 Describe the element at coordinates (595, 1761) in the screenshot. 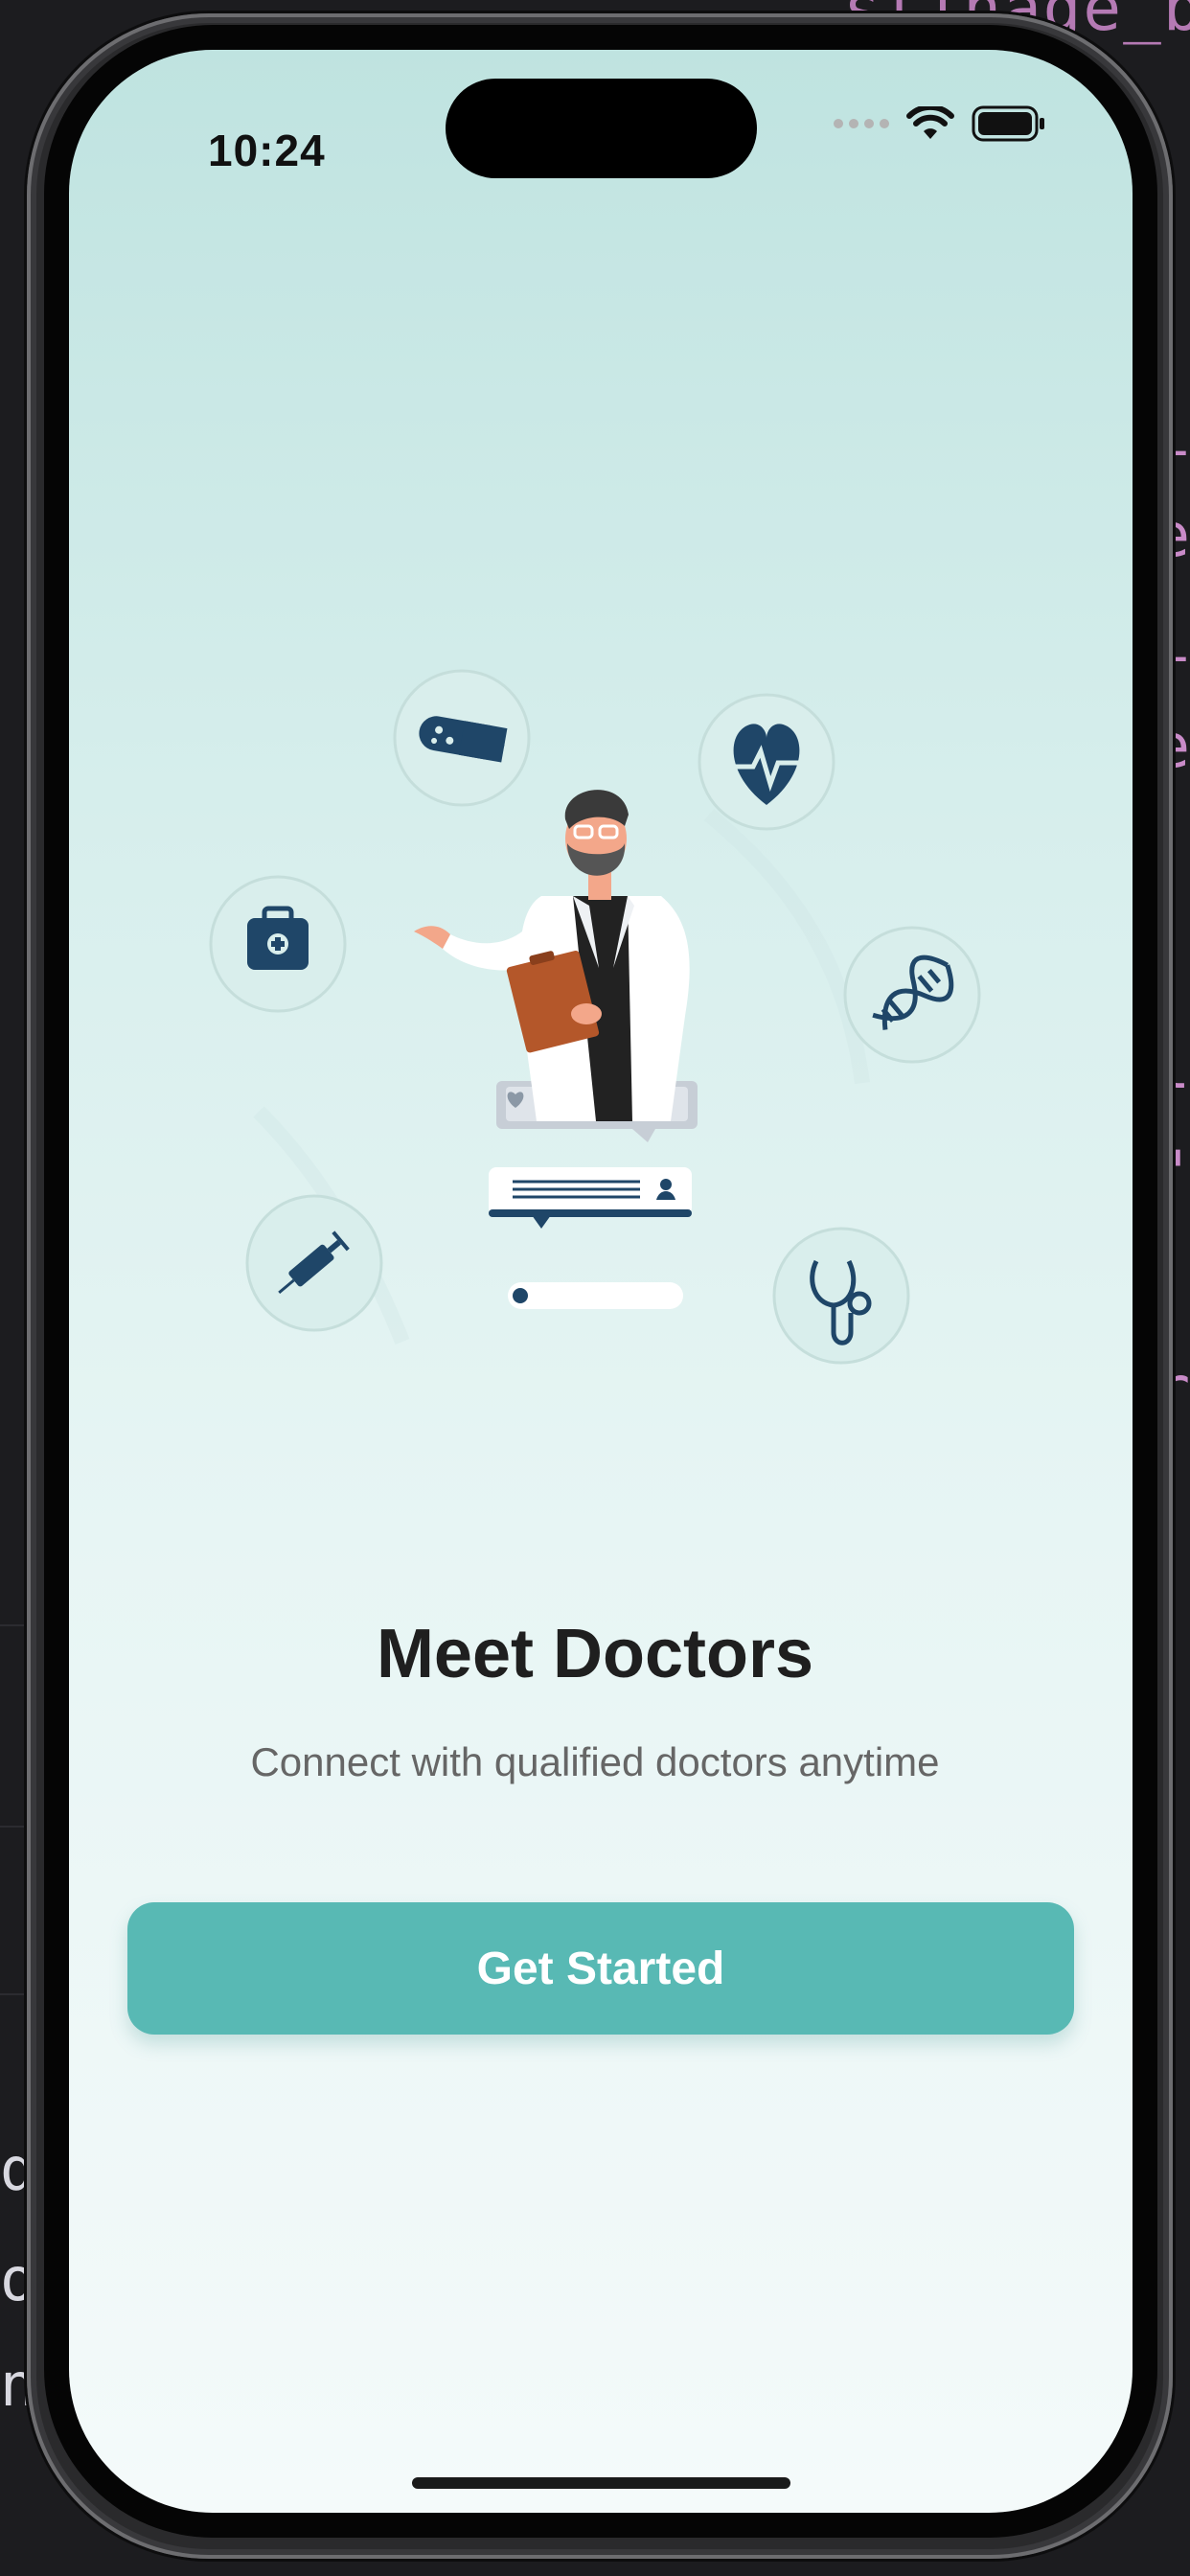

I see `onboarding-subtitle: Connect with qualified doctors anytime` at that location.